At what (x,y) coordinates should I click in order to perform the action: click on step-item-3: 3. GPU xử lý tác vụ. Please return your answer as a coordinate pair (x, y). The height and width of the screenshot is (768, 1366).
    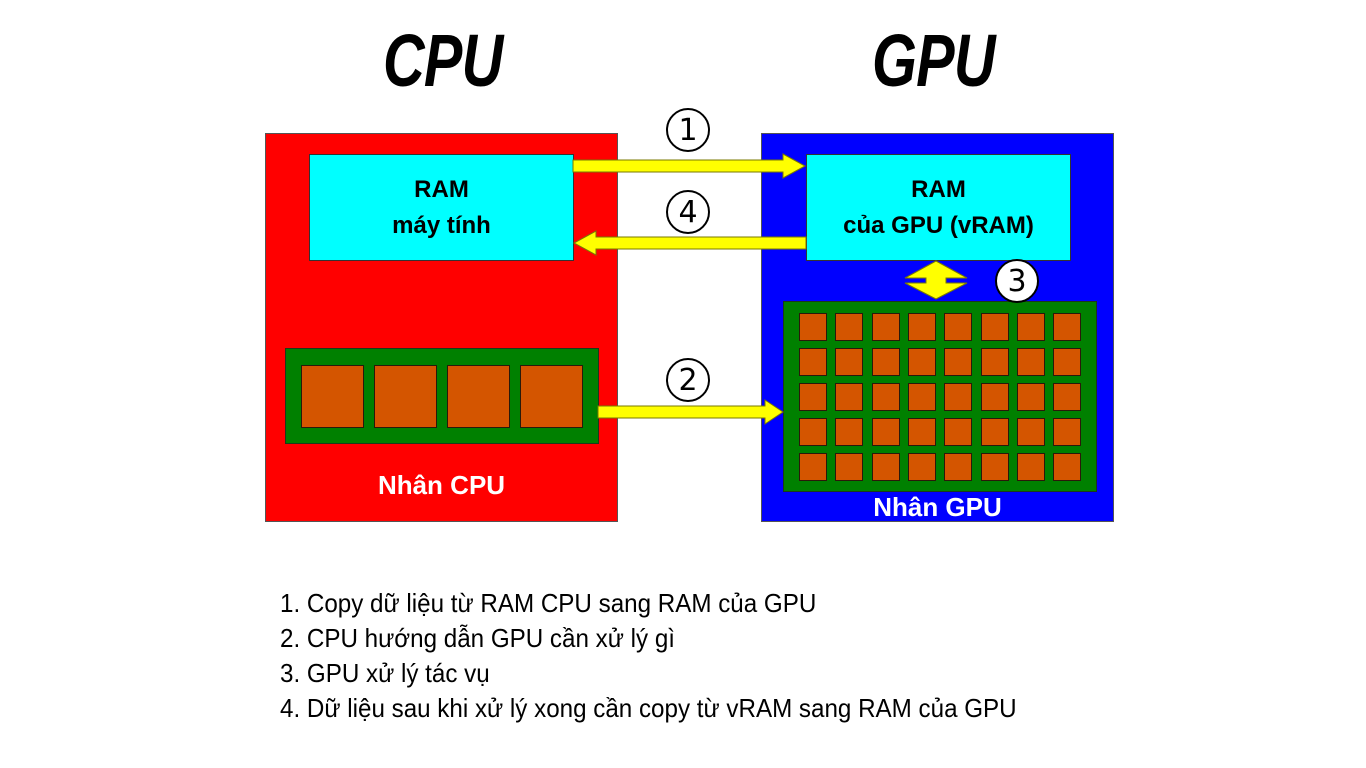
    Looking at the image, I should click on (385, 673).